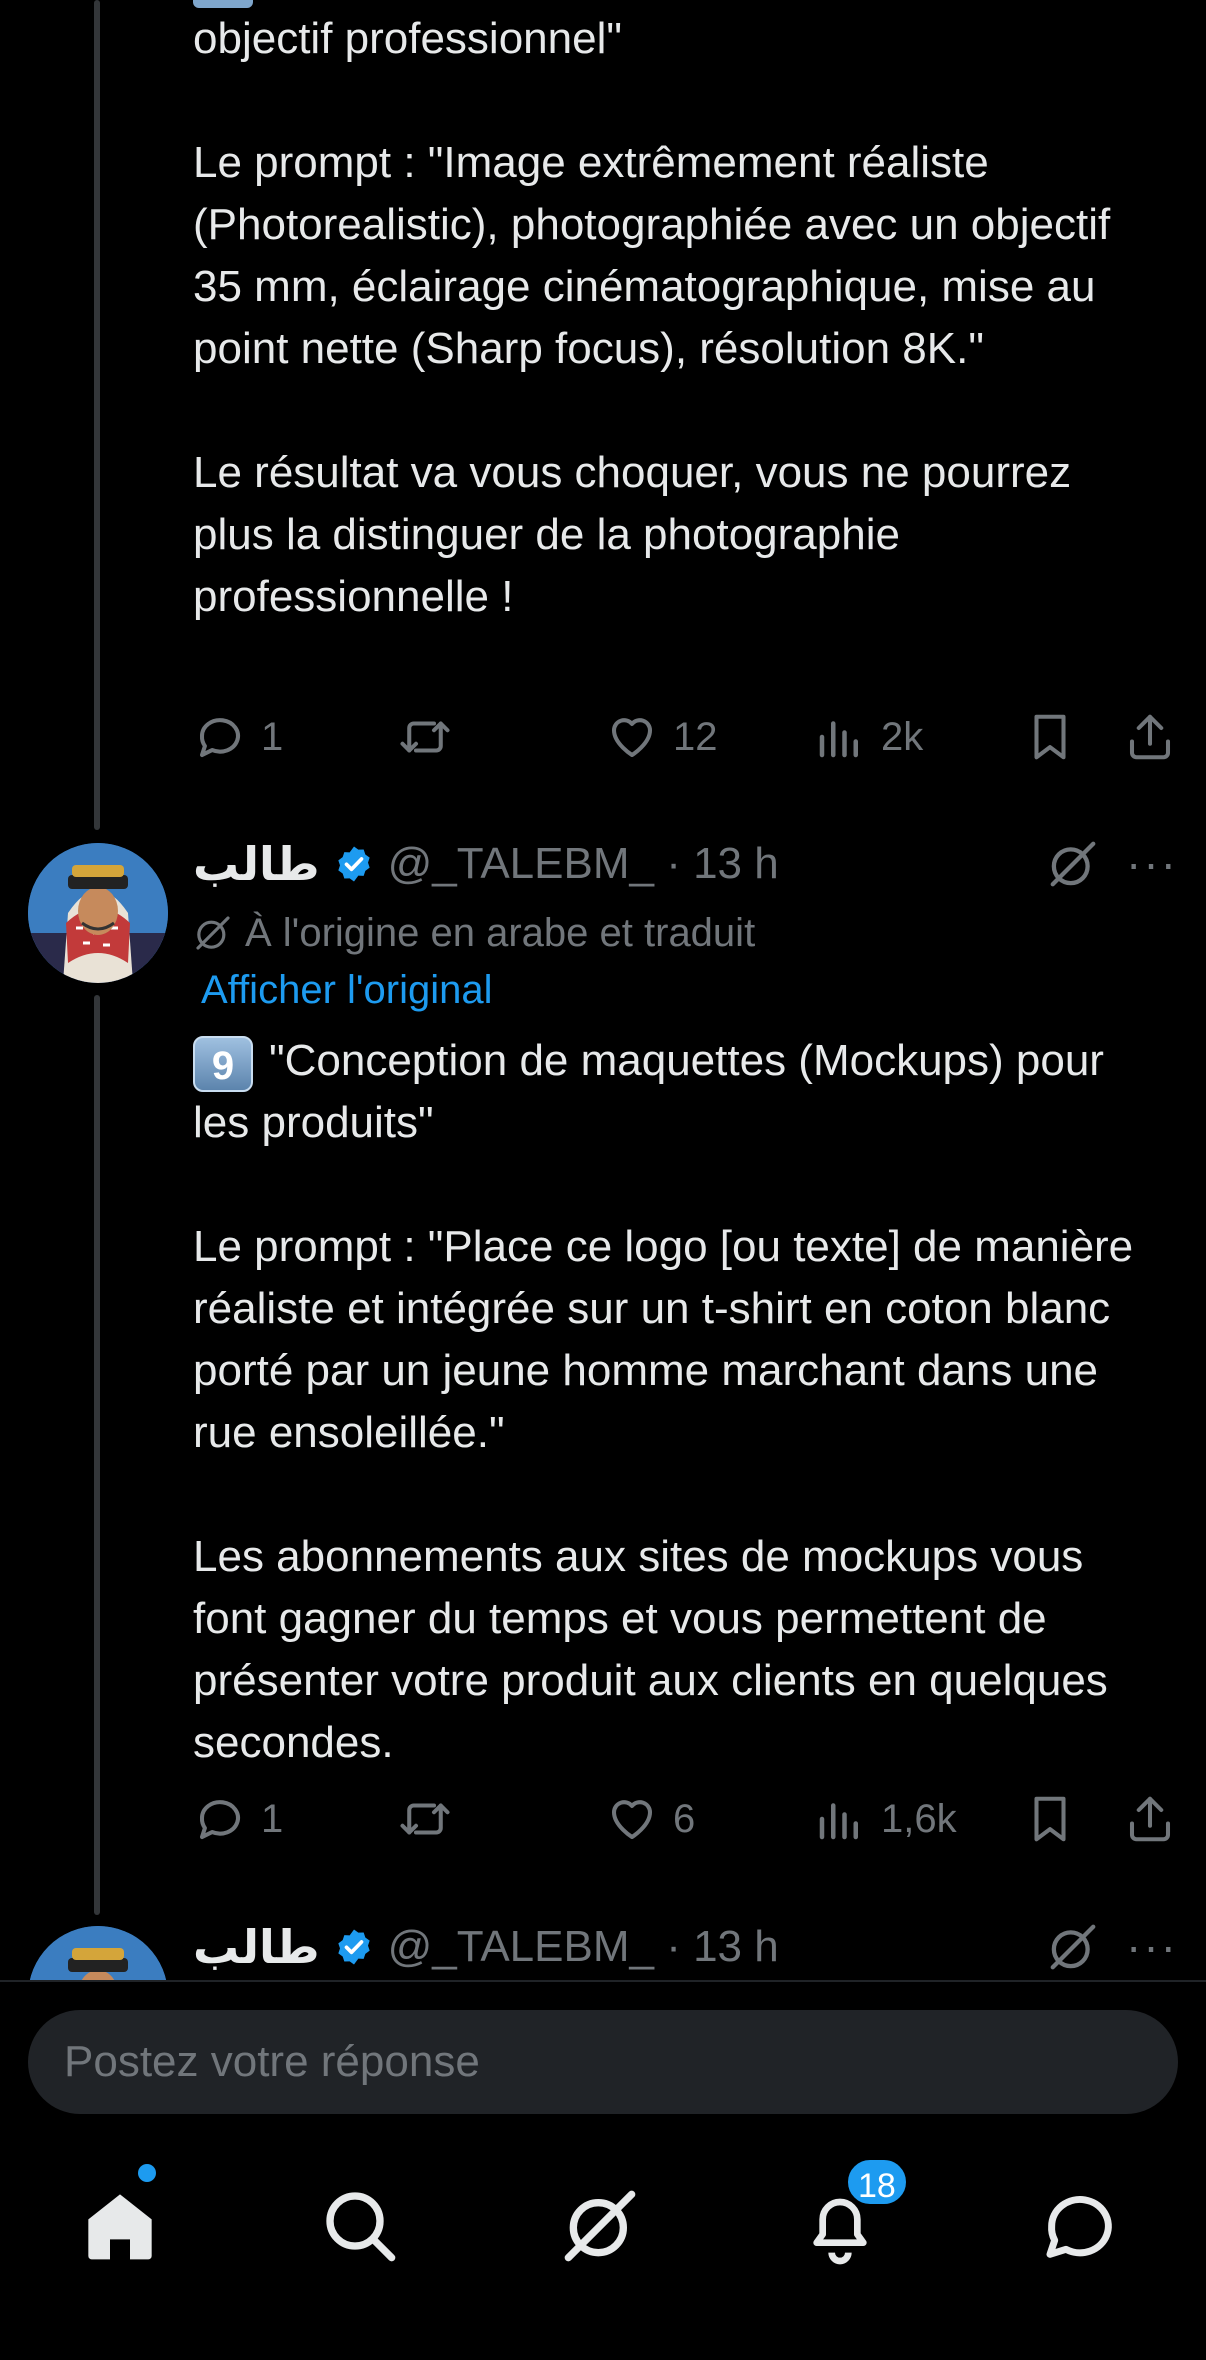 Image resolution: width=1206 pixels, height=2360 pixels. I want to click on translation-label: À l'origine en arabe et traduit, so click(500, 932).